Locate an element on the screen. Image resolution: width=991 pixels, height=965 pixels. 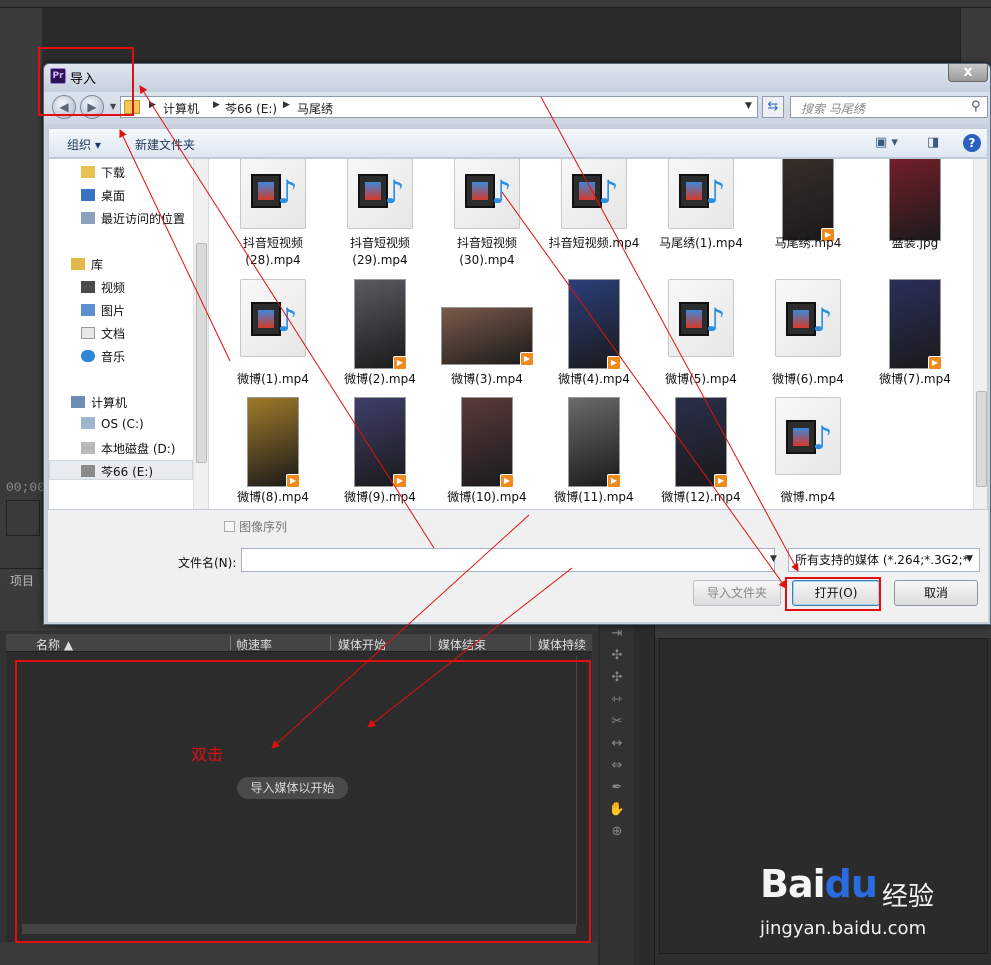
breadcrumb-computer: 计算机 is located at coordinates (181, 108).